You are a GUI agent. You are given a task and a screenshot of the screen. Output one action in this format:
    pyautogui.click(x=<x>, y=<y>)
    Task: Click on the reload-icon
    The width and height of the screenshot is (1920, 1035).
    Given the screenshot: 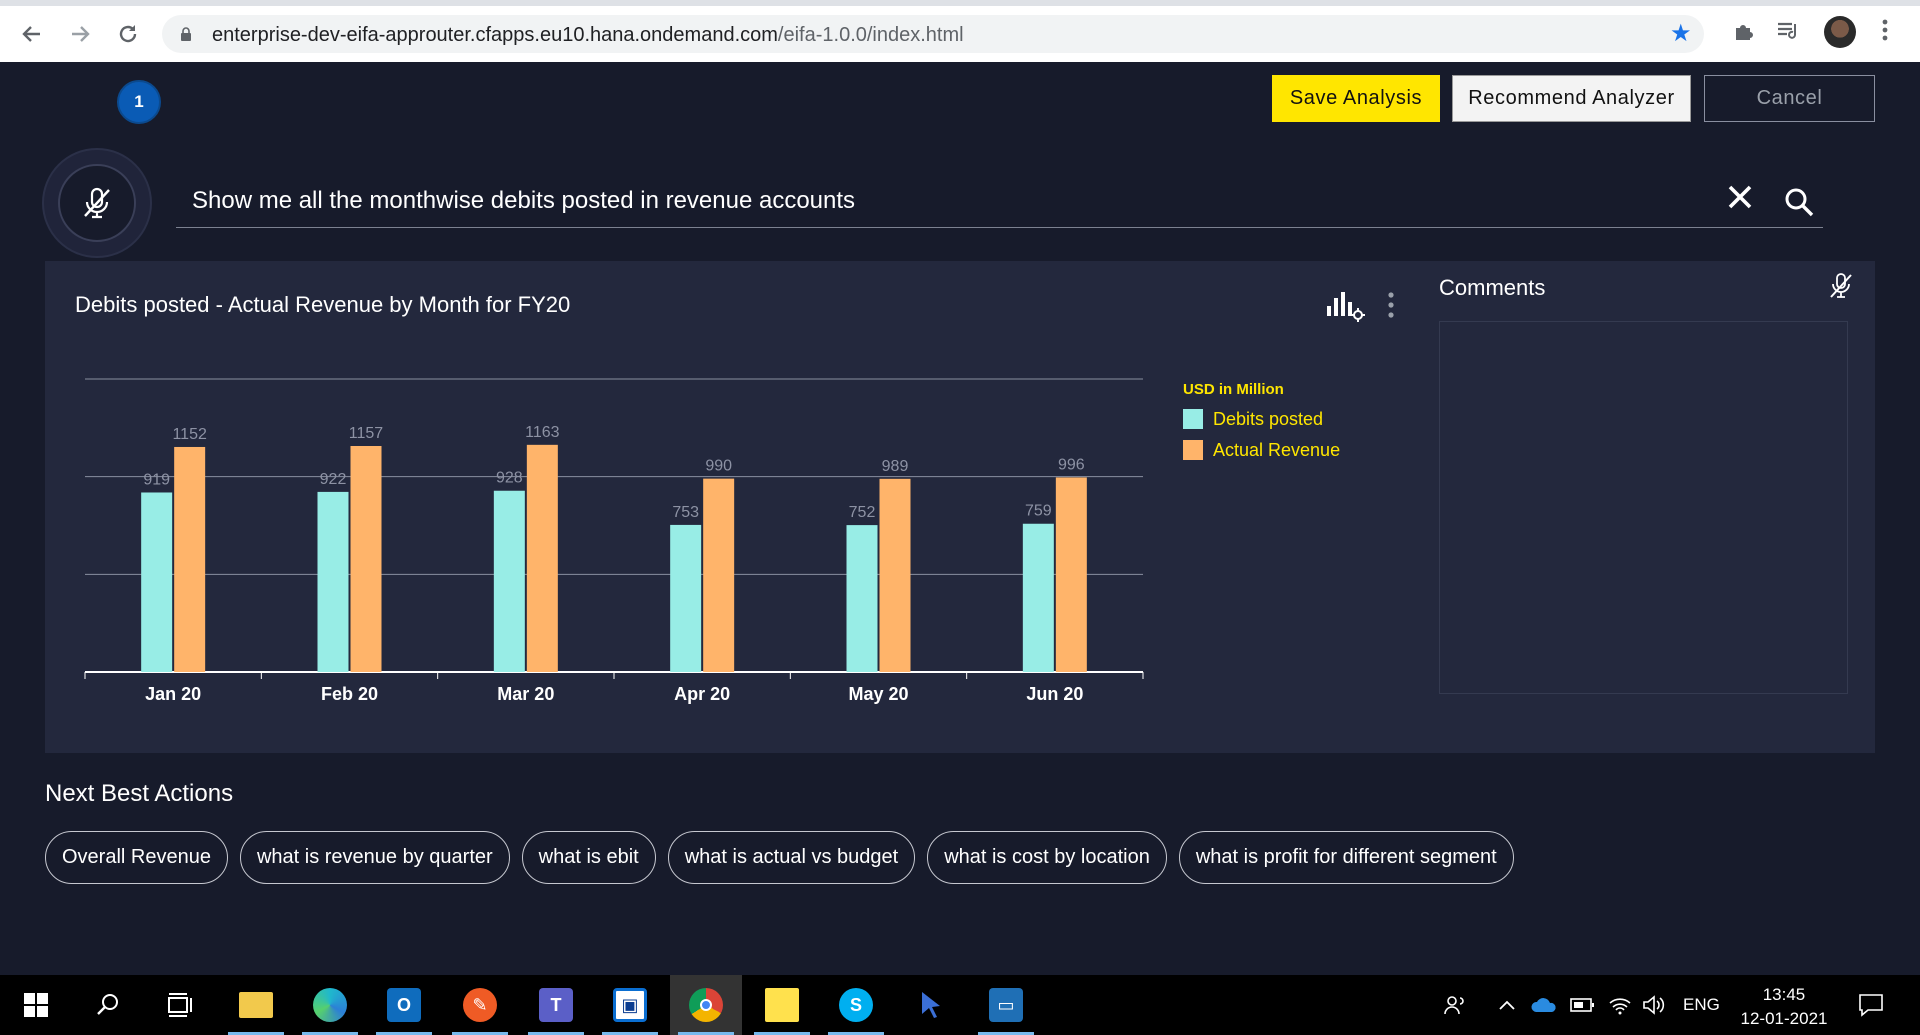 What is the action you would take?
    pyautogui.click(x=128, y=34)
    